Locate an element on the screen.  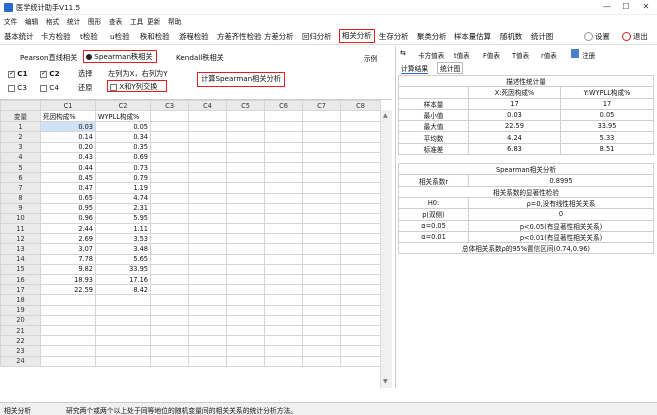
data-cell: 0.73 is located at coordinates (123, 167).